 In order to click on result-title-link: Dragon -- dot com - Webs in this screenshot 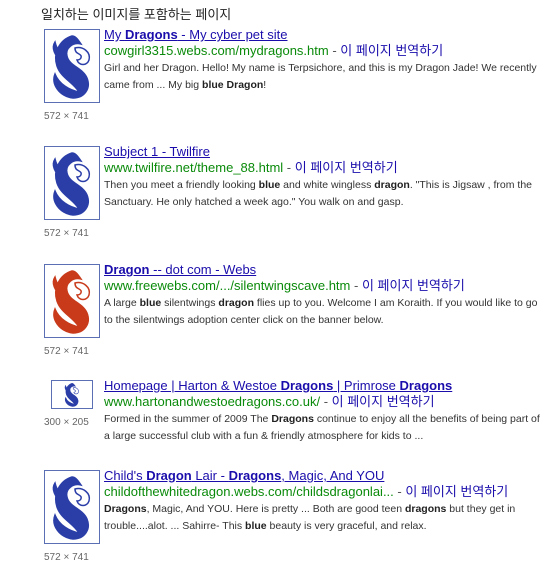, I will do `click(324, 270)`.